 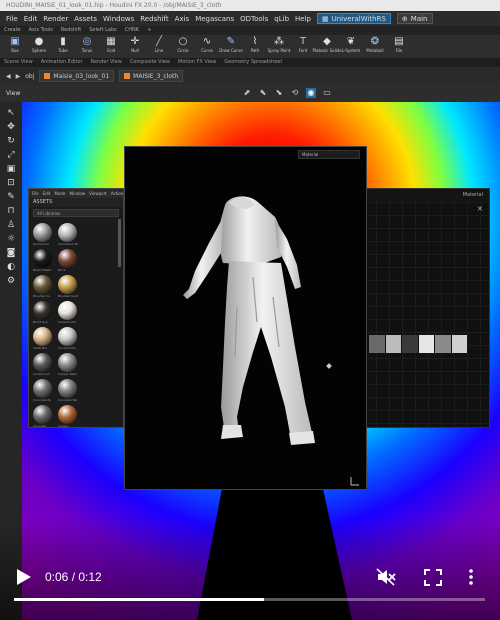 I want to click on rotate-tool-icon: ↻, so click(x=11, y=141).